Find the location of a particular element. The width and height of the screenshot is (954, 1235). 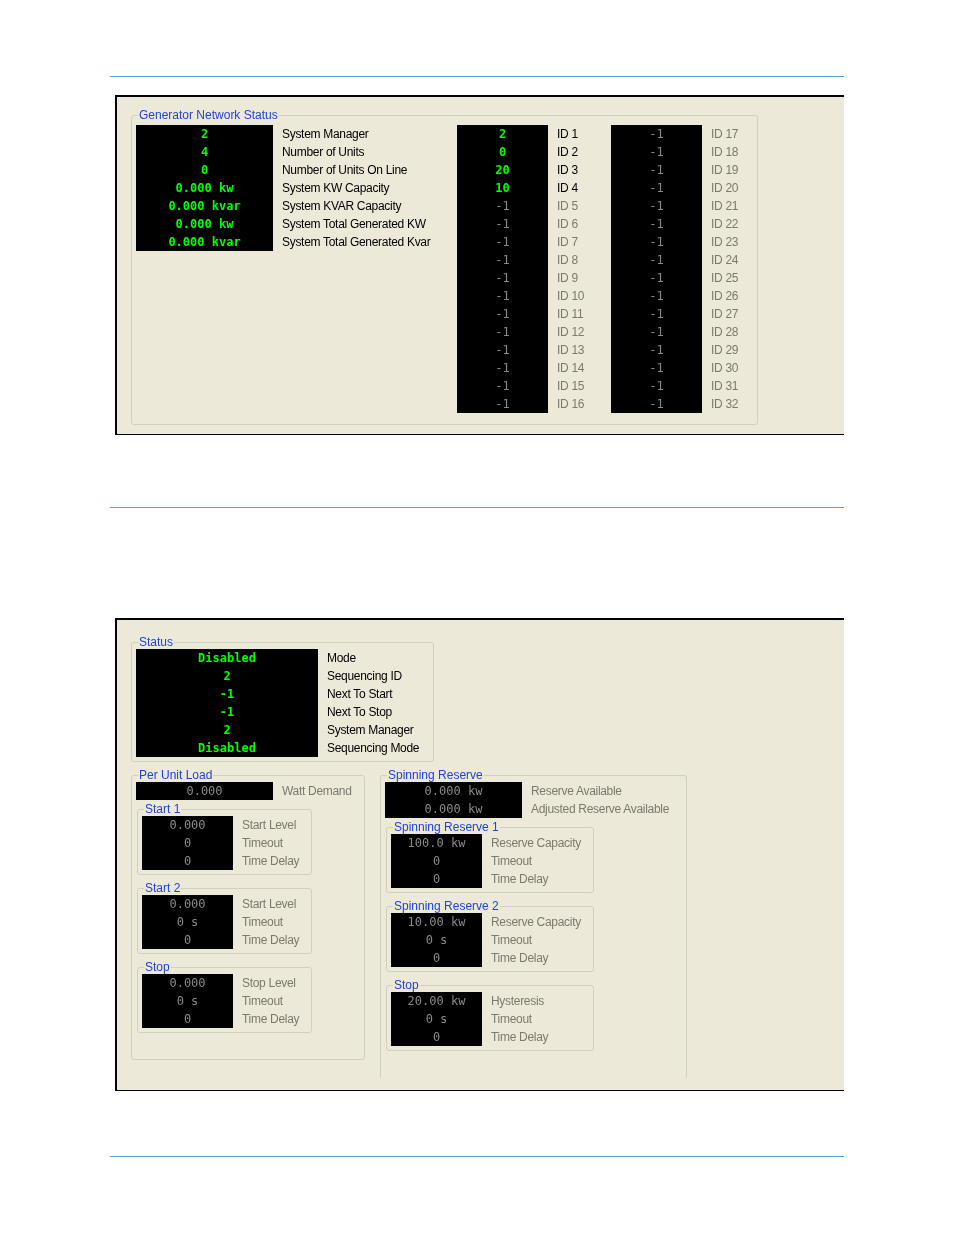

readout-label: ID 12 is located at coordinates (571, 332).